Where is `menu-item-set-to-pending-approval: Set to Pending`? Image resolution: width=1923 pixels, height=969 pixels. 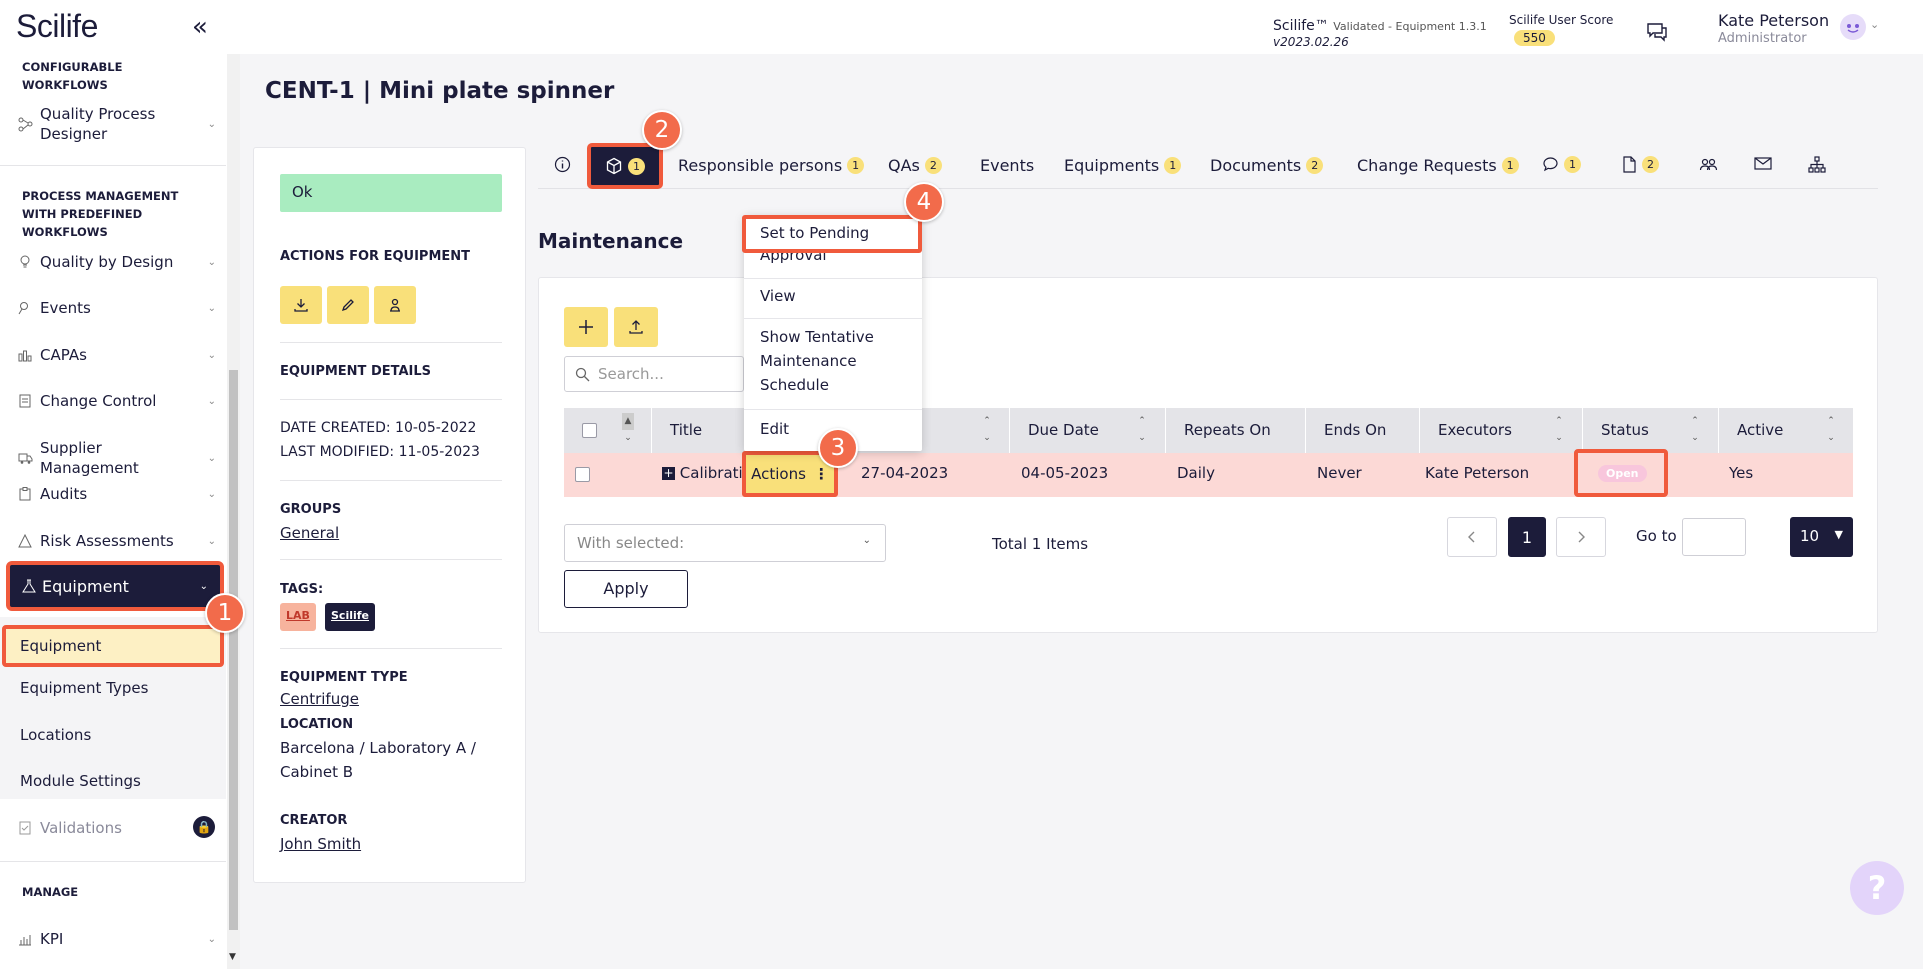 menu-item-set-to-pending-approval: Set to Pending is located at coordinates (832, 234).